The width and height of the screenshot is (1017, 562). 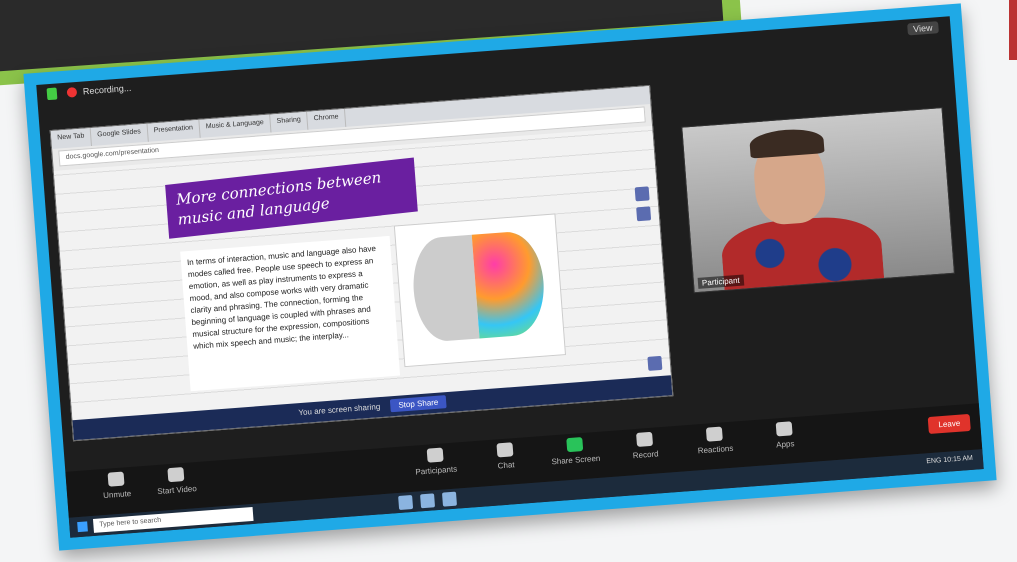 What do you see at coordinates (950, 460) in the screenshot?
I see `system-tray: ENG 10:15 AM` at bounding box center [950, 460].